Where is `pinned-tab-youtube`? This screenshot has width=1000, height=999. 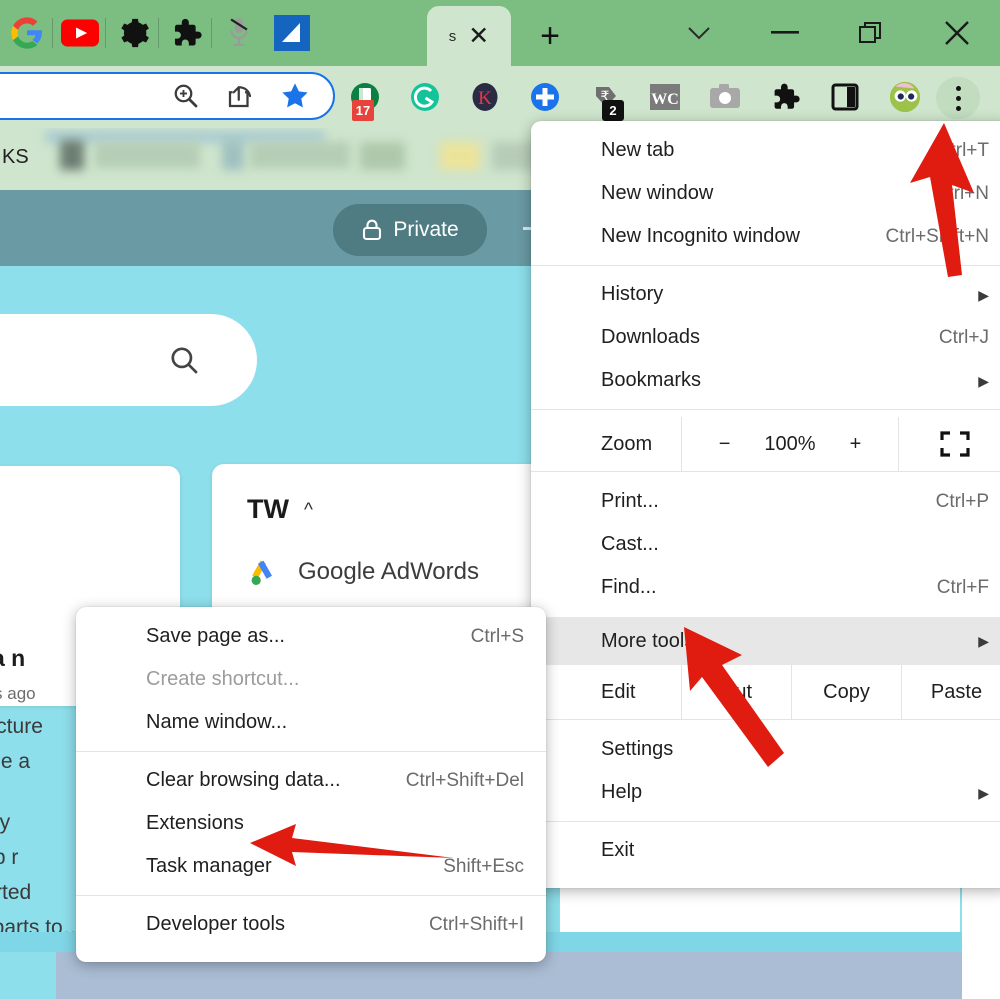 pinned-tab-youtube is located at coordinates (79, 33).